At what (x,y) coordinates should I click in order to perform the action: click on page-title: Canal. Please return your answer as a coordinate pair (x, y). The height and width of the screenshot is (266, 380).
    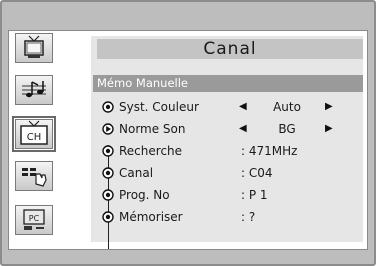
    Looking at the image, I should click on (230, 49).